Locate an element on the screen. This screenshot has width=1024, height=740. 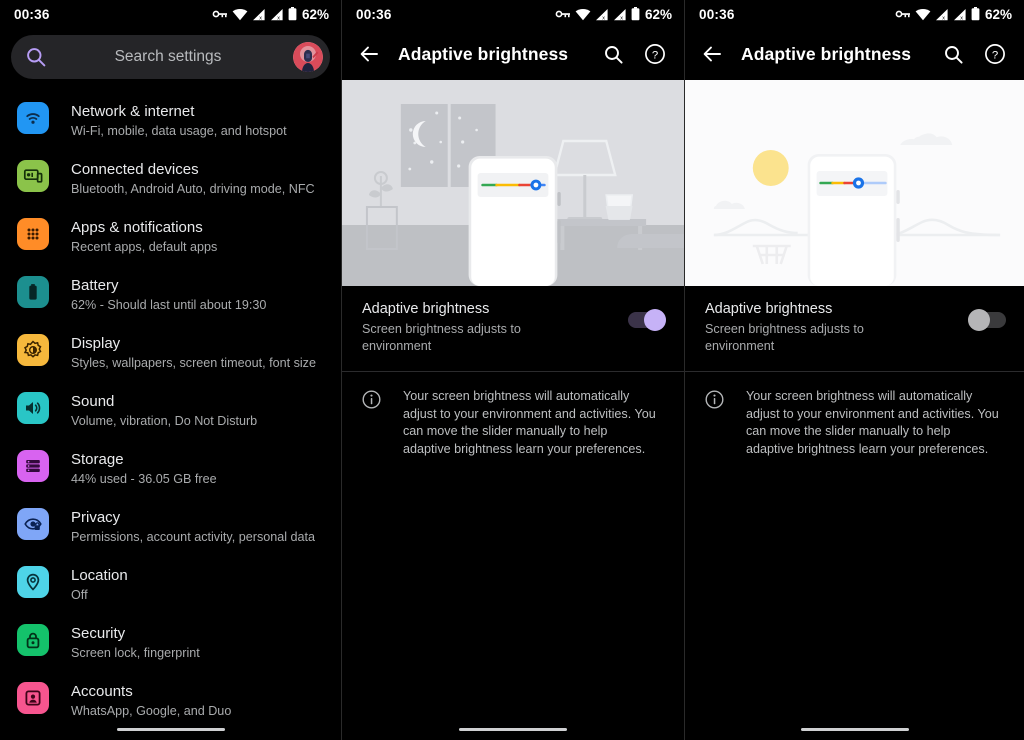
lock-icon is located at coordinates (33, 640).